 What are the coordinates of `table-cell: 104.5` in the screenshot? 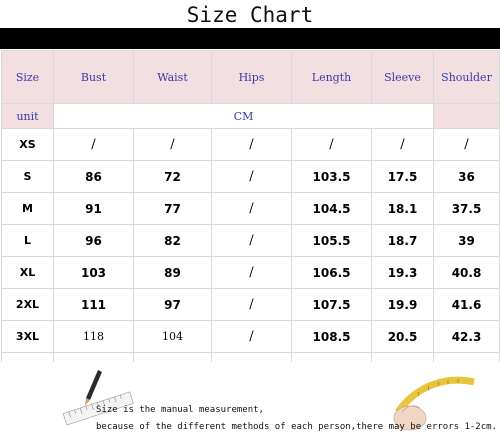 It's located at (331, 208).